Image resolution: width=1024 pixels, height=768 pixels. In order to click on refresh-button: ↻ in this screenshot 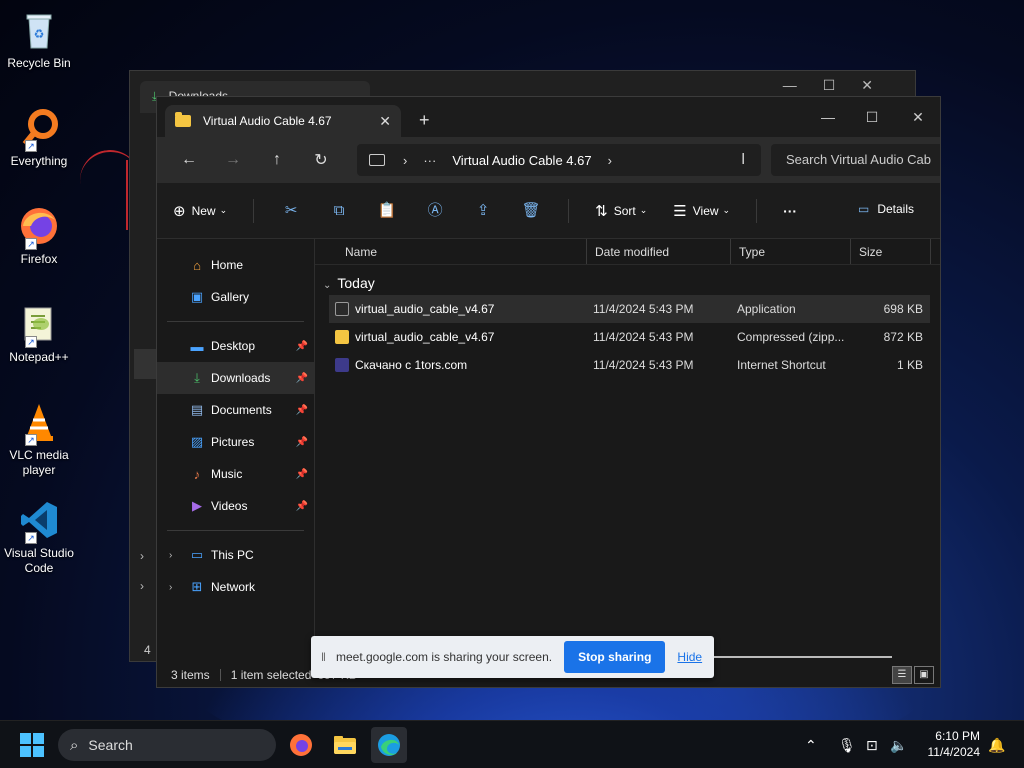, I will do `click(321, 160)`.